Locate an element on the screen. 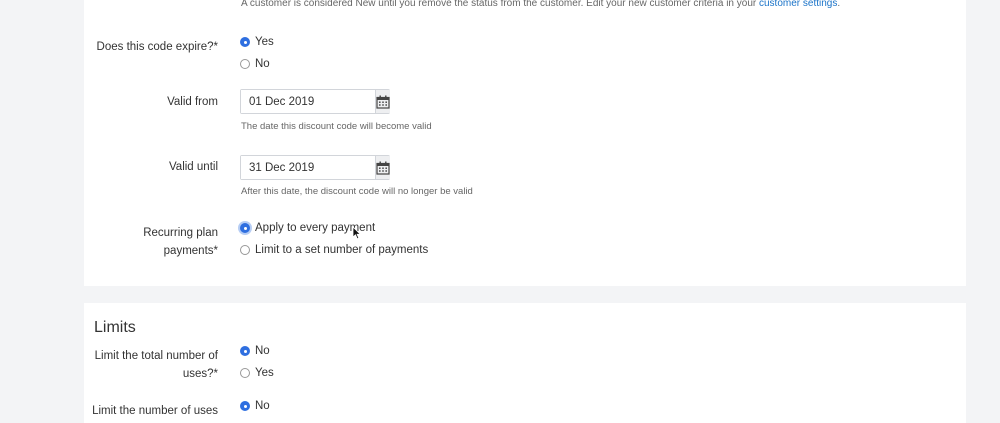 The height and width of the screenshot is (423, 1000). recurring-label: Recurring plan payments* is located at coordinates (113, 242).